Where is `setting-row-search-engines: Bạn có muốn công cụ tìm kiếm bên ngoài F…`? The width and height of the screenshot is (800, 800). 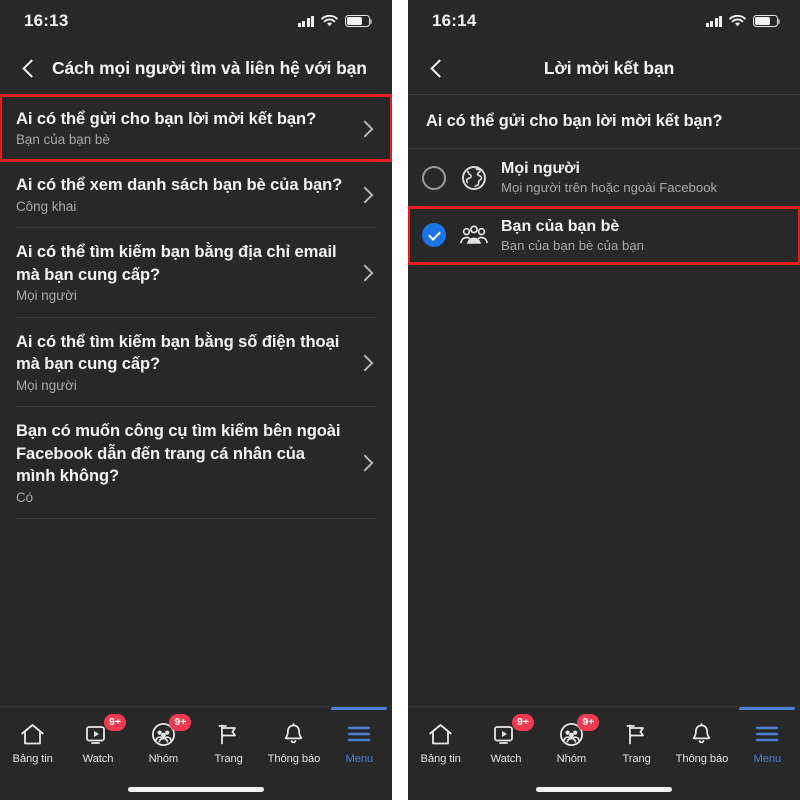
setting-row-search-engines: Bạn có muốn công cụ tìm kiếm bên ngoài F… is located at coordinates (196, 462).